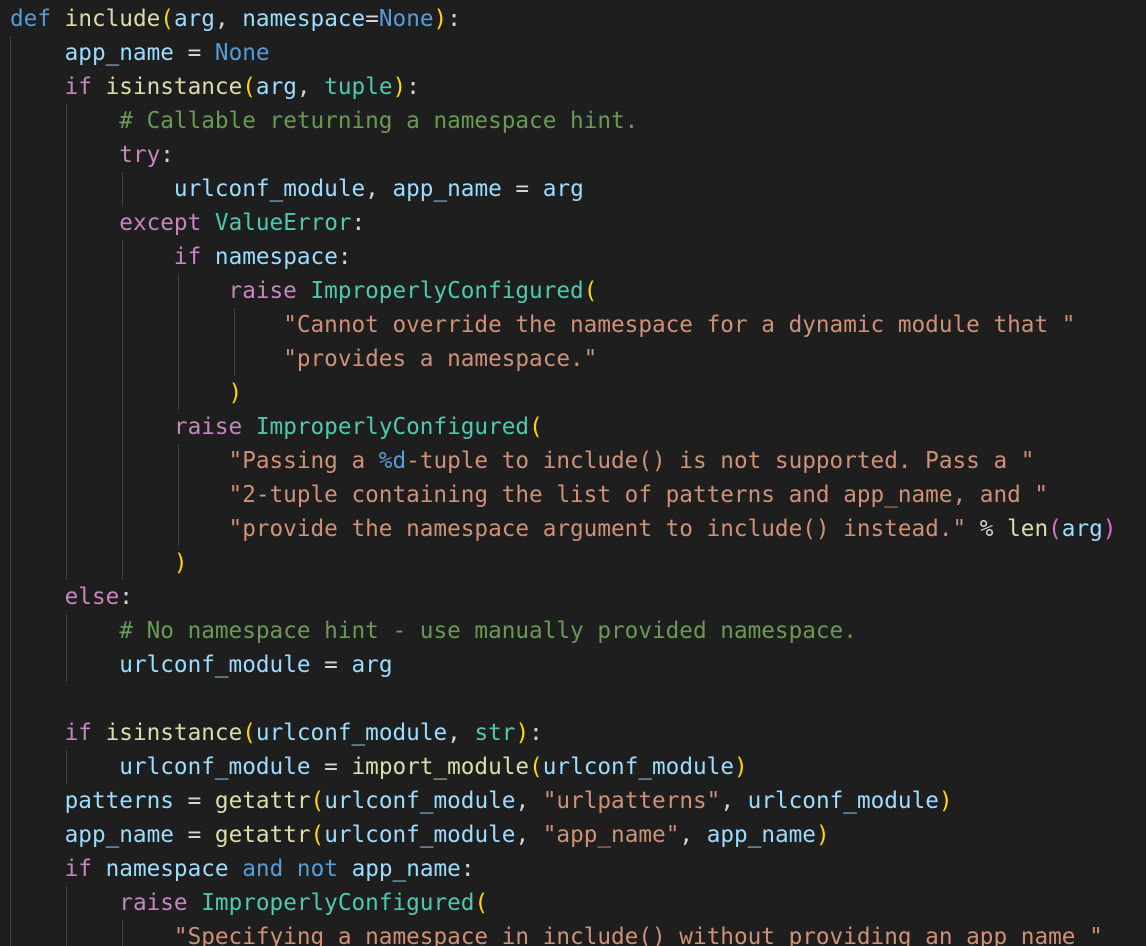 The image size is (1146, 946). Describe the element at coordinates (71, 597) in the screenshot. I see `code-line: else:` at that location.